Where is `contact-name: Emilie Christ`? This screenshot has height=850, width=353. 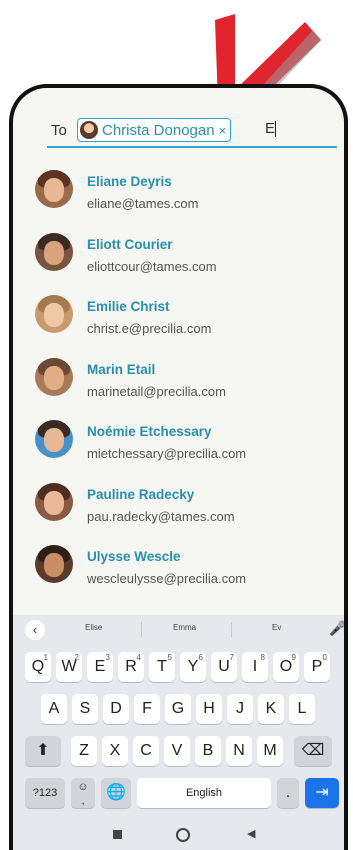
contact-name: Emilie Christ is located at coordinates (128, 306).